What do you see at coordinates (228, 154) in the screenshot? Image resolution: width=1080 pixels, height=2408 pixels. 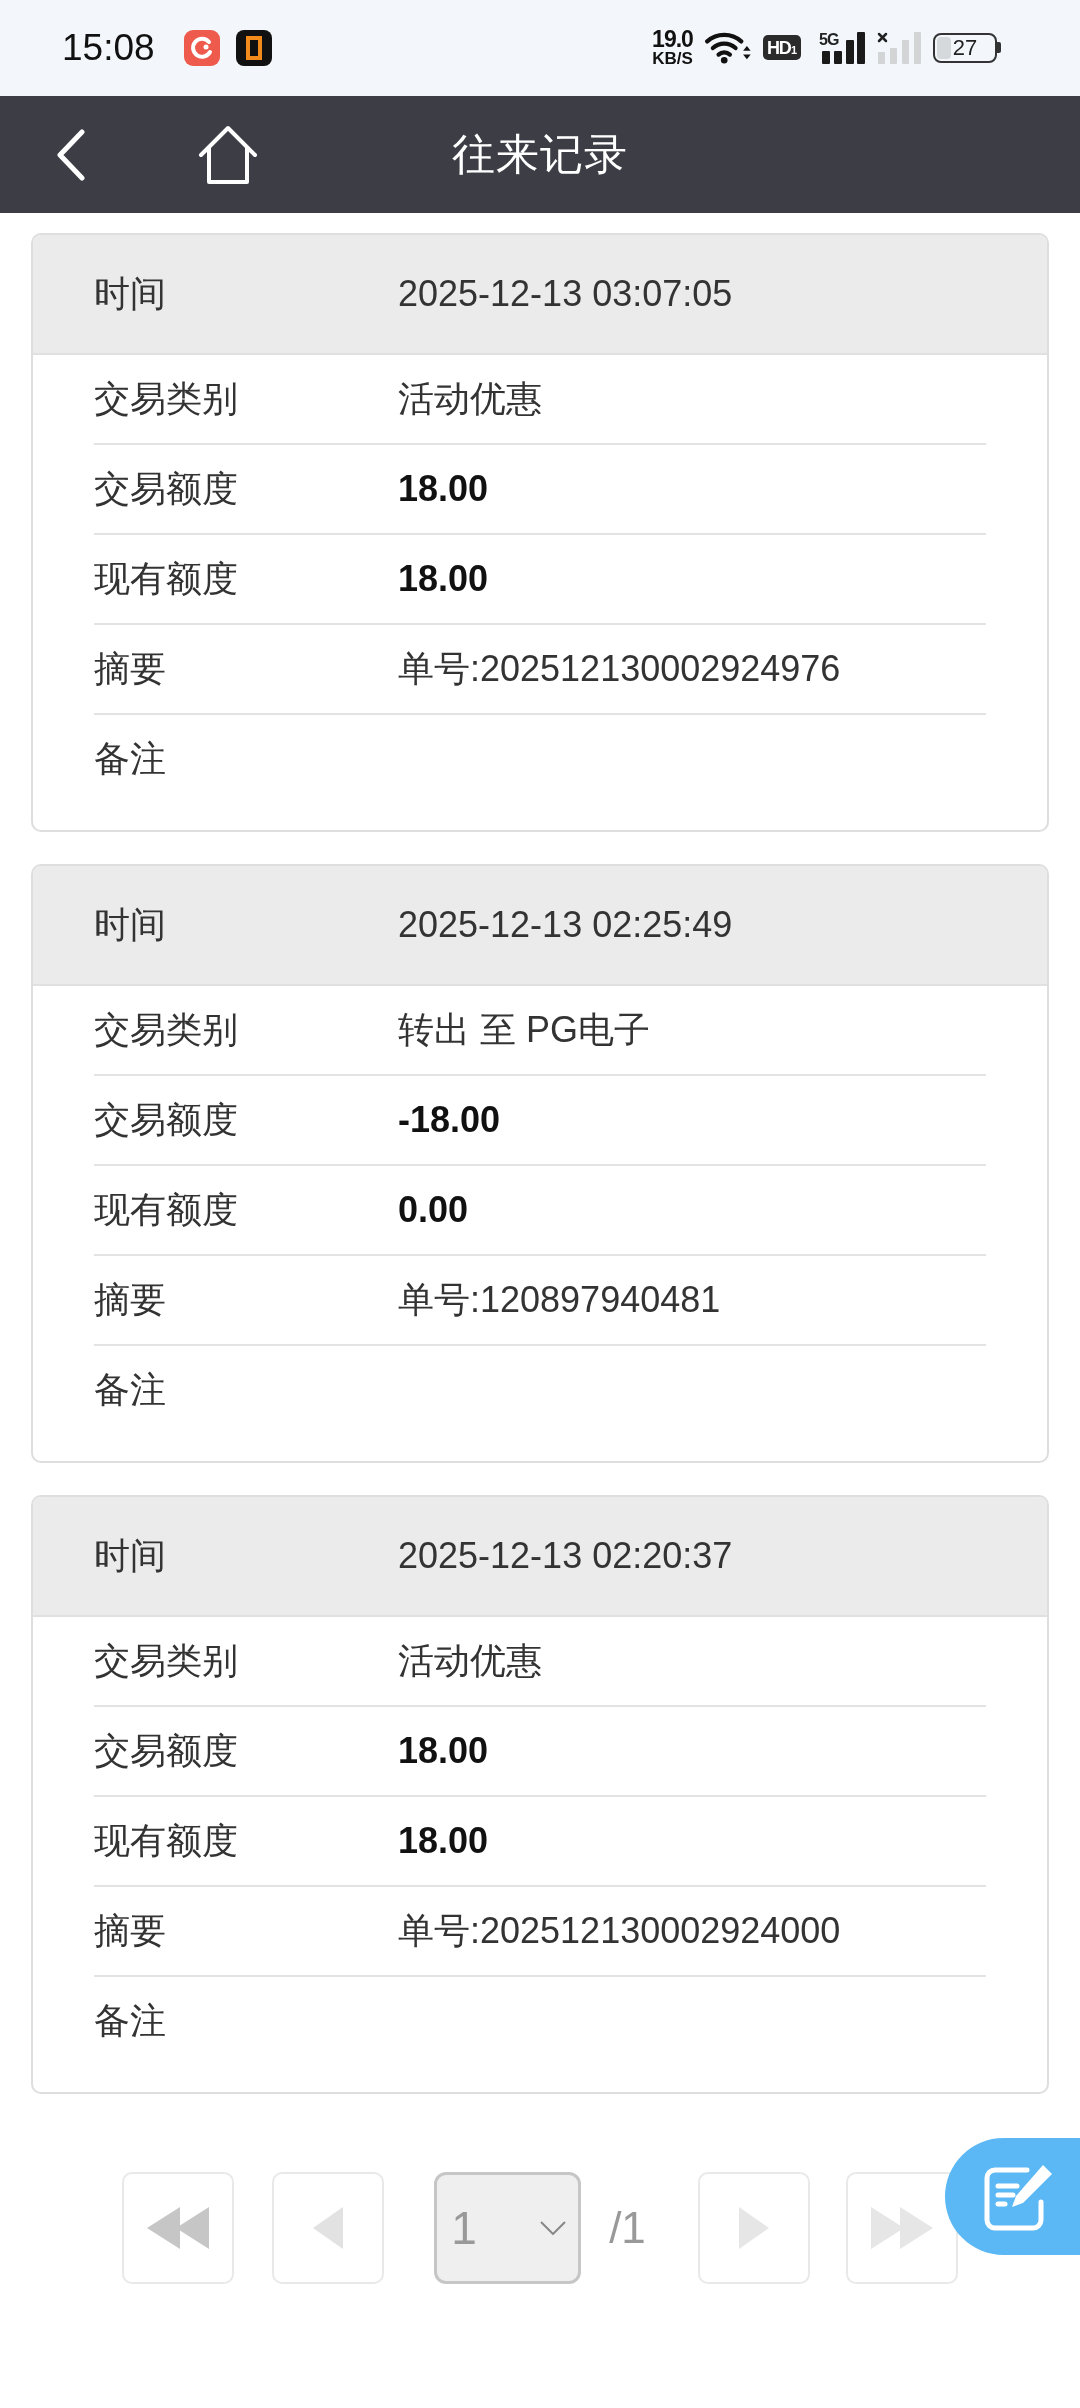 I see `home-icon` at bounding box center [228, 154].